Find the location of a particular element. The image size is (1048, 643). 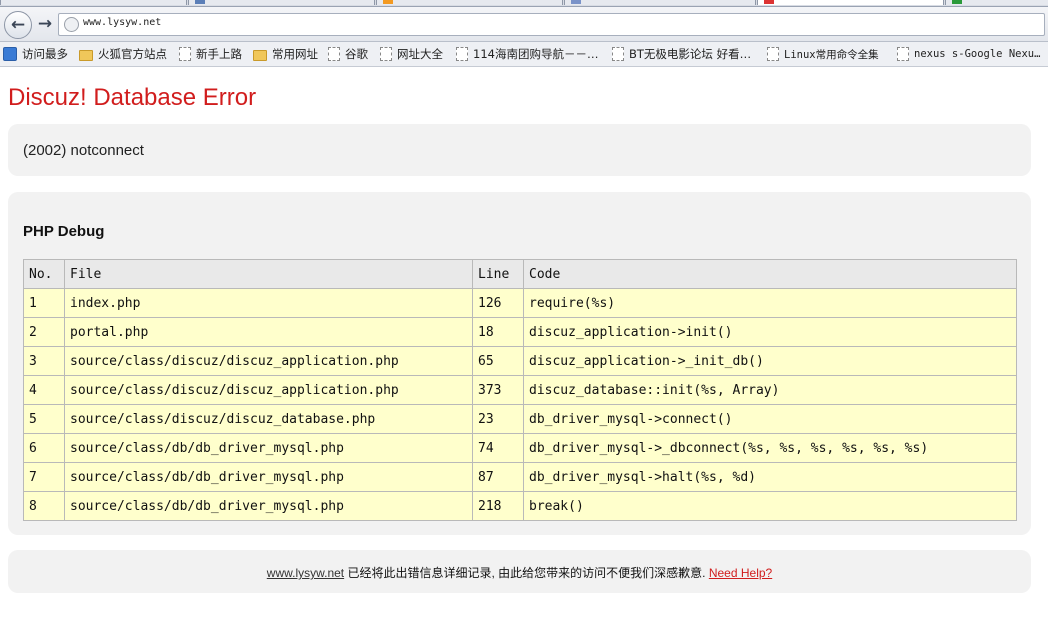

site-link: www.lysyw.net is located at coordinates (305, 573).